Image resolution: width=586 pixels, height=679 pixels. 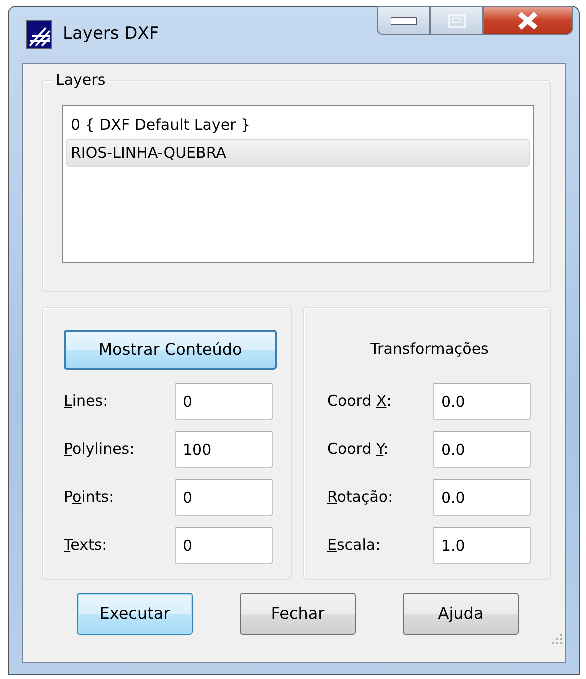 What do you see at coordinates (461, 614) in the screenshot?
I see `dialog-button: Ajuda` at bounding box center [461, 614].